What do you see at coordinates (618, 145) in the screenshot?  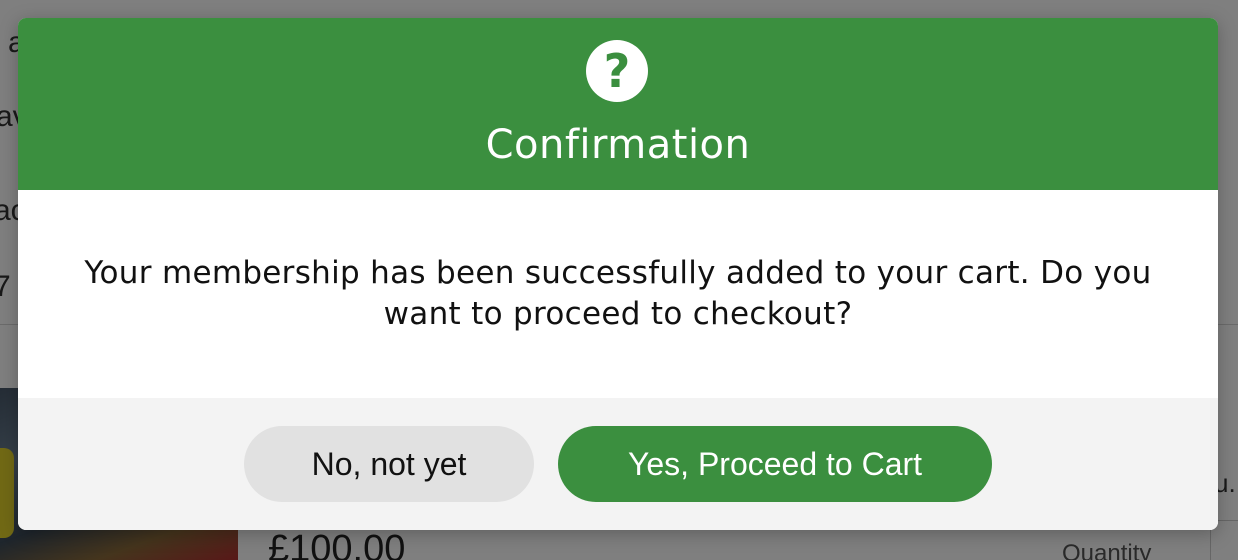 I see `dialog-title: Confirmation` at bounding box center [618, 145].